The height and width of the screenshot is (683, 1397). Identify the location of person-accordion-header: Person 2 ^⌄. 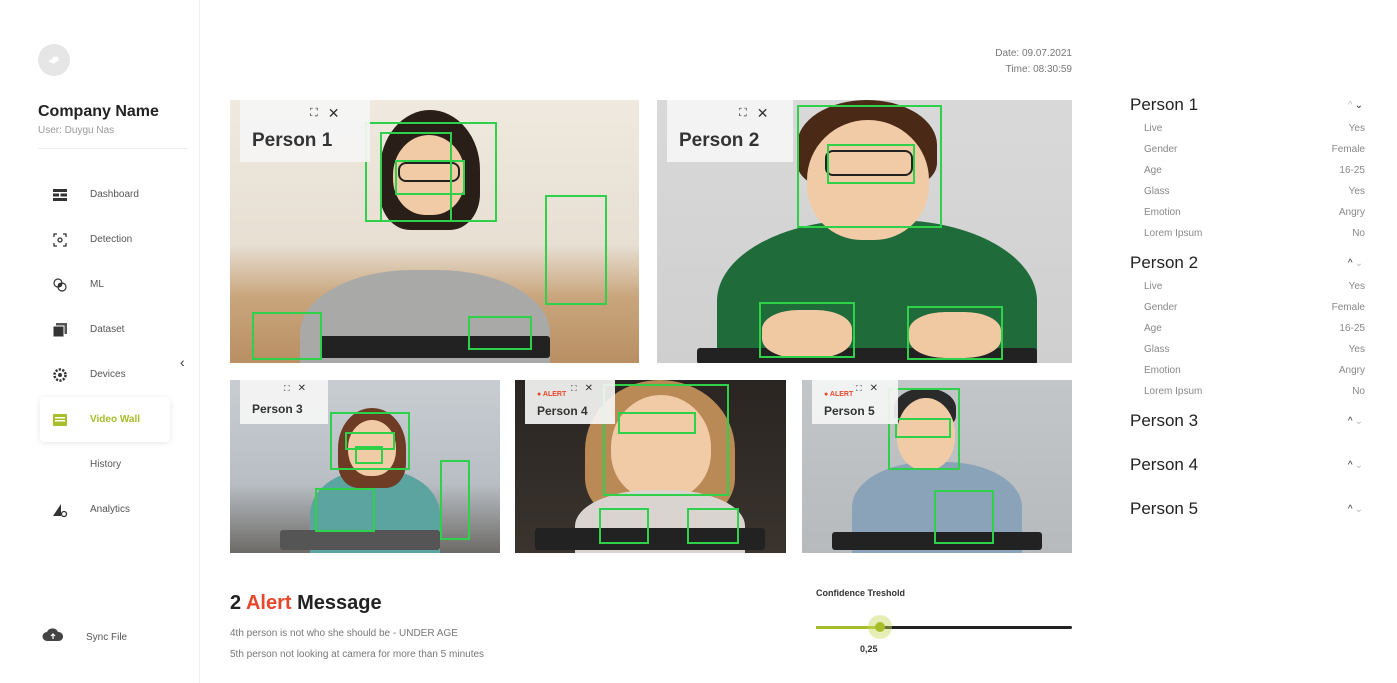
(1247, 263).